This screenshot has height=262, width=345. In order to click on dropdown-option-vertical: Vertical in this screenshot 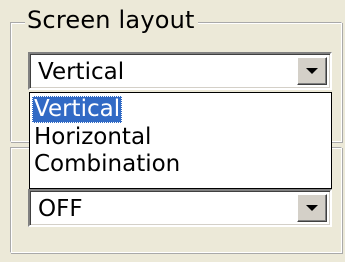, I will do `click(77, 109)`.